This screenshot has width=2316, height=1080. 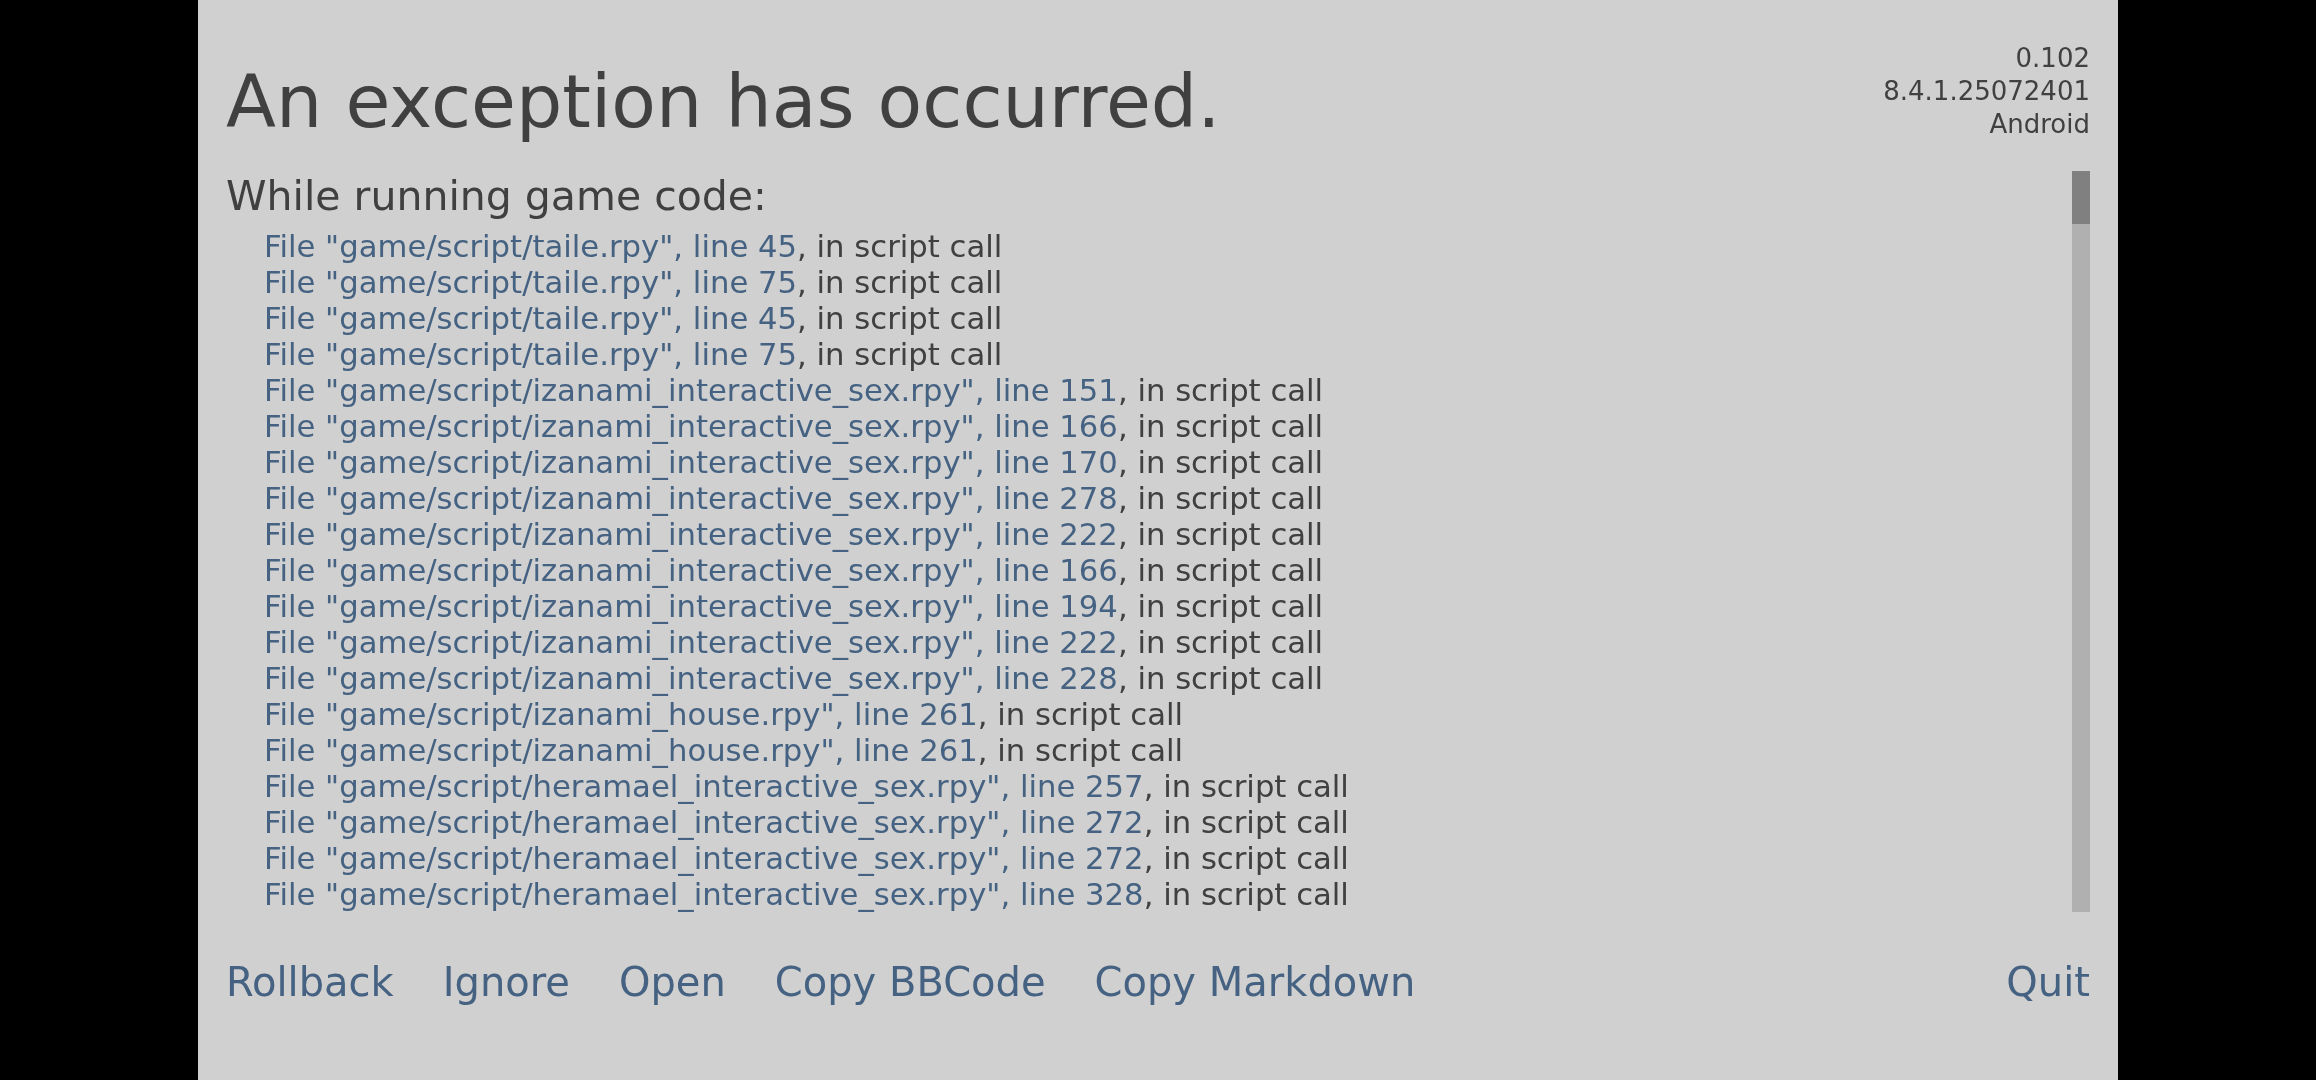 I want to click on file-link: File "game/script/izanami_interactive_sex.rpy", line 151, so click(x=691, y=390).